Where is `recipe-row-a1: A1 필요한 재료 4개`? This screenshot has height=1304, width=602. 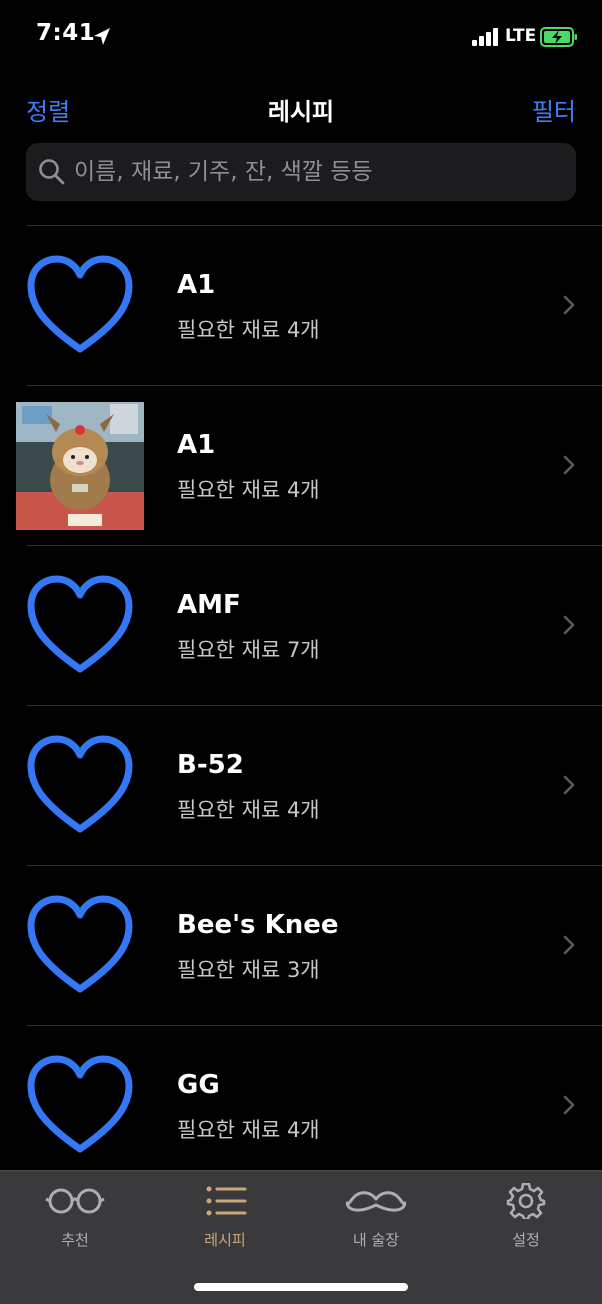
recipe-row-a1: A1 필요한 재료 4개 is located at coordinates (301, 306).